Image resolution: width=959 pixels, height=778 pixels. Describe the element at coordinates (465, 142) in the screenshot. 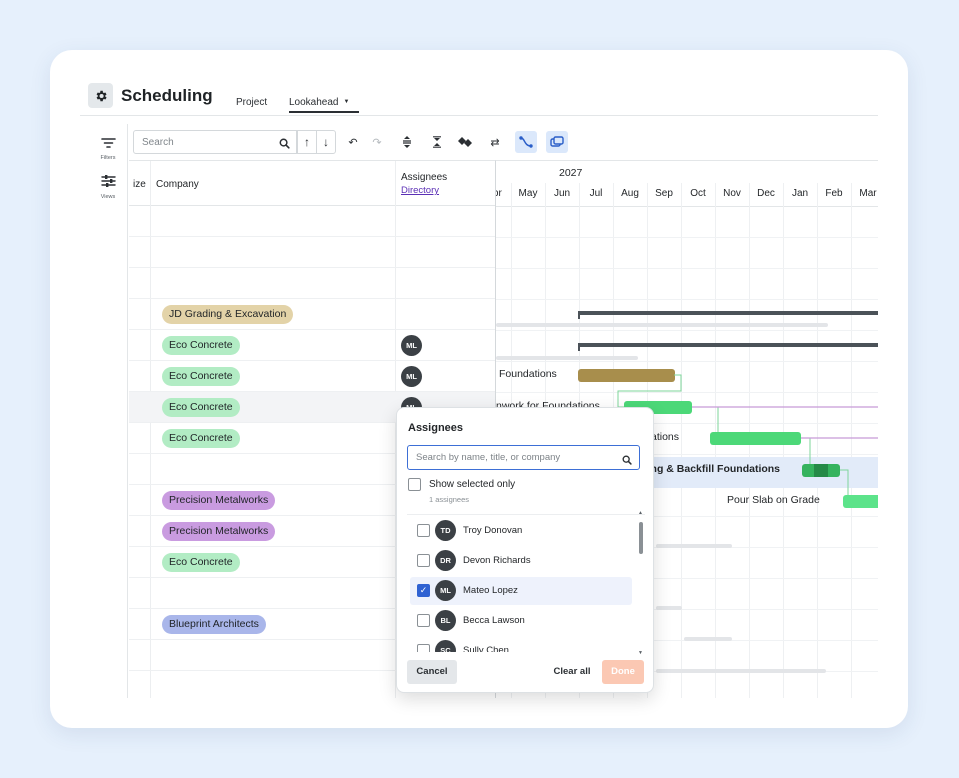

I see `milestones-icon` at that location.